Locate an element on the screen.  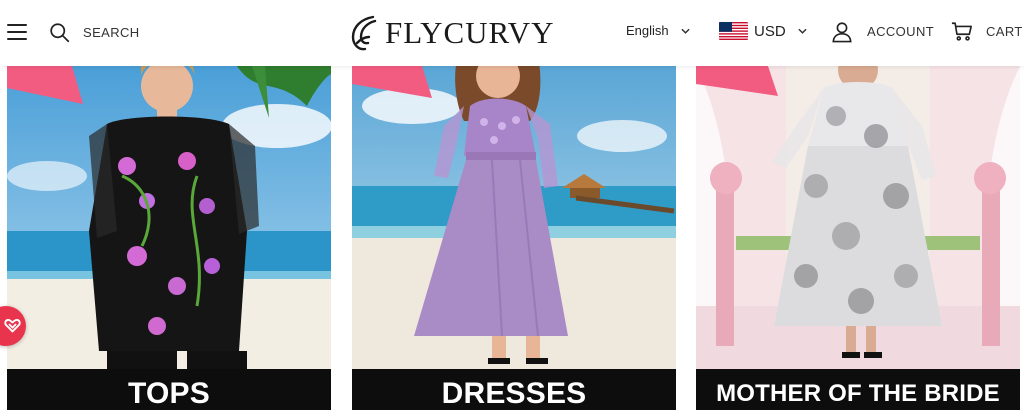
hamburger-menu-icon is located at coordinates (17, 32).